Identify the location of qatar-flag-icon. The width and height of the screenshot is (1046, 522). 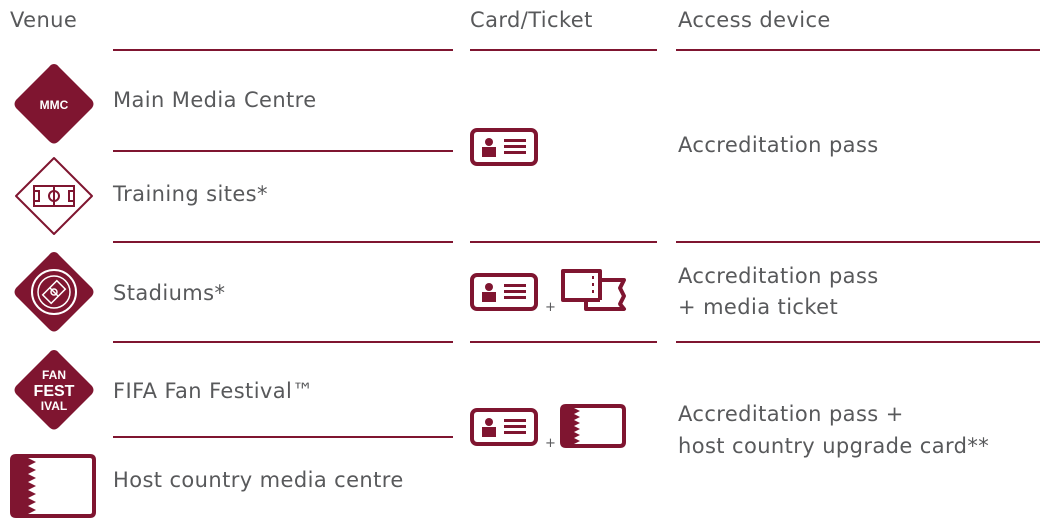
(53, 486).